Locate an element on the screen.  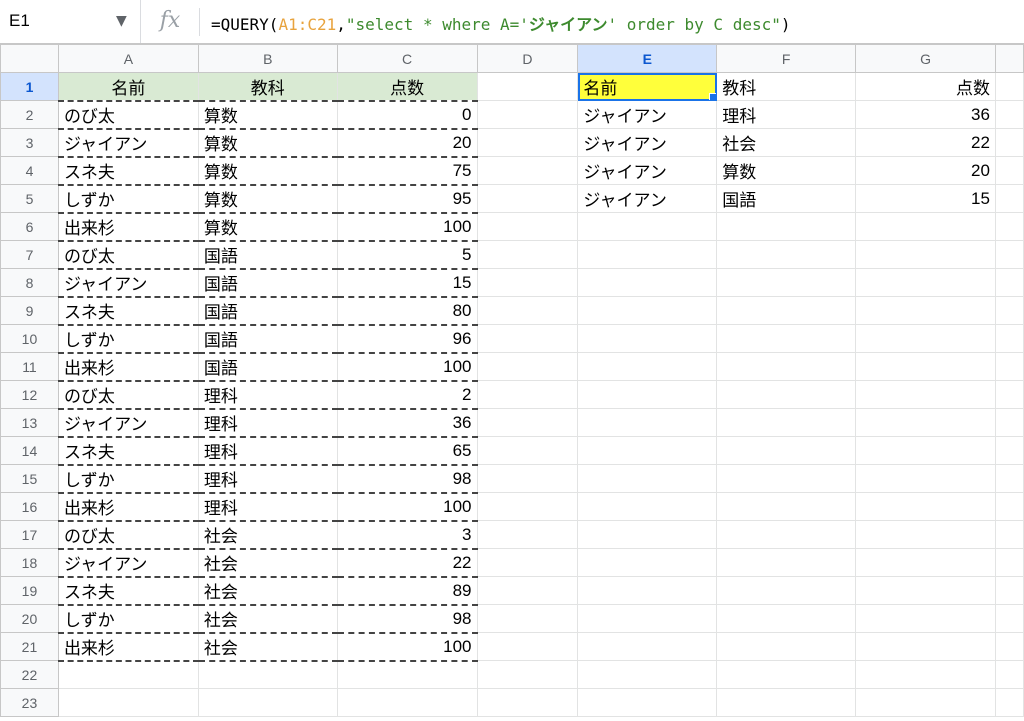
row-header: 18 is located at coordinates (29, 562).